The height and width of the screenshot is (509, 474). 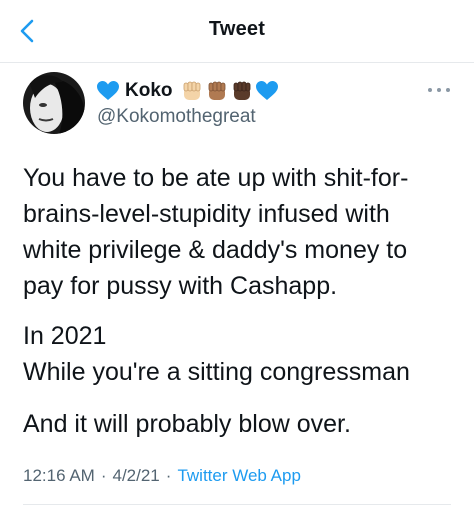 I want to click on tweet-metadata: 12:16 AM · 4/2/21 · Twitter Web App, so click(x=162, y=476).